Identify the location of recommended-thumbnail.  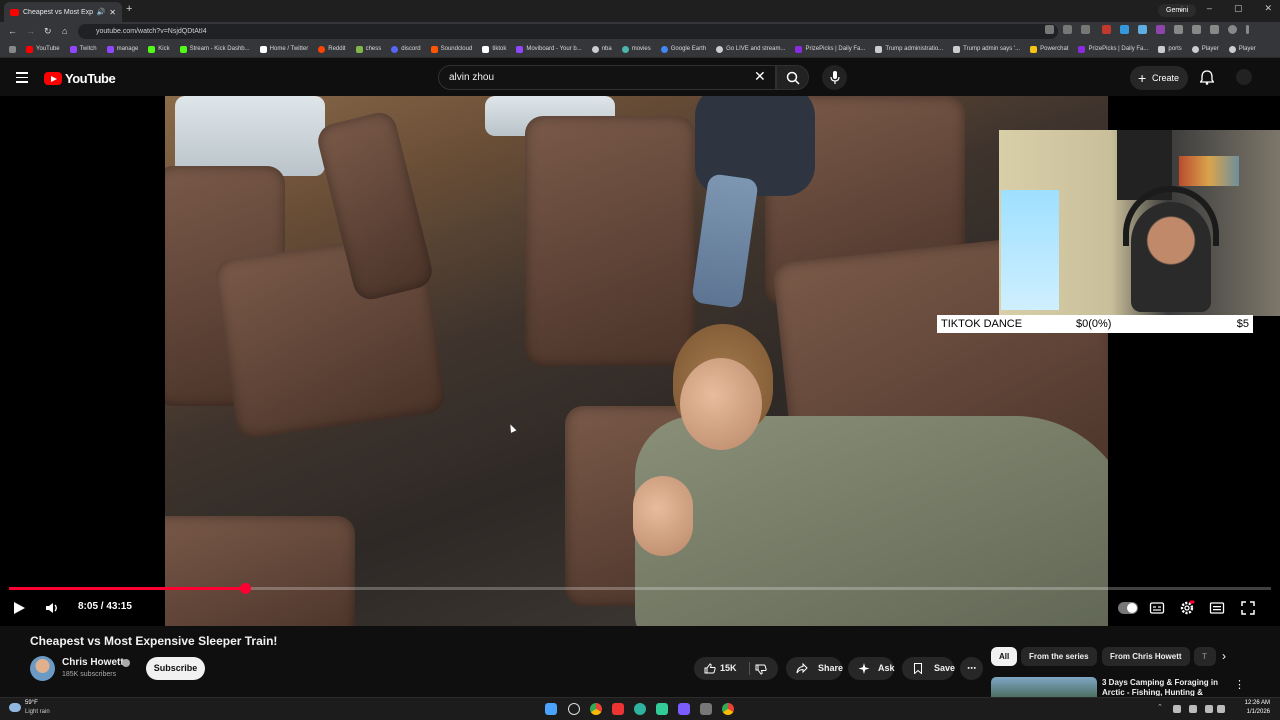
(1044, 687).